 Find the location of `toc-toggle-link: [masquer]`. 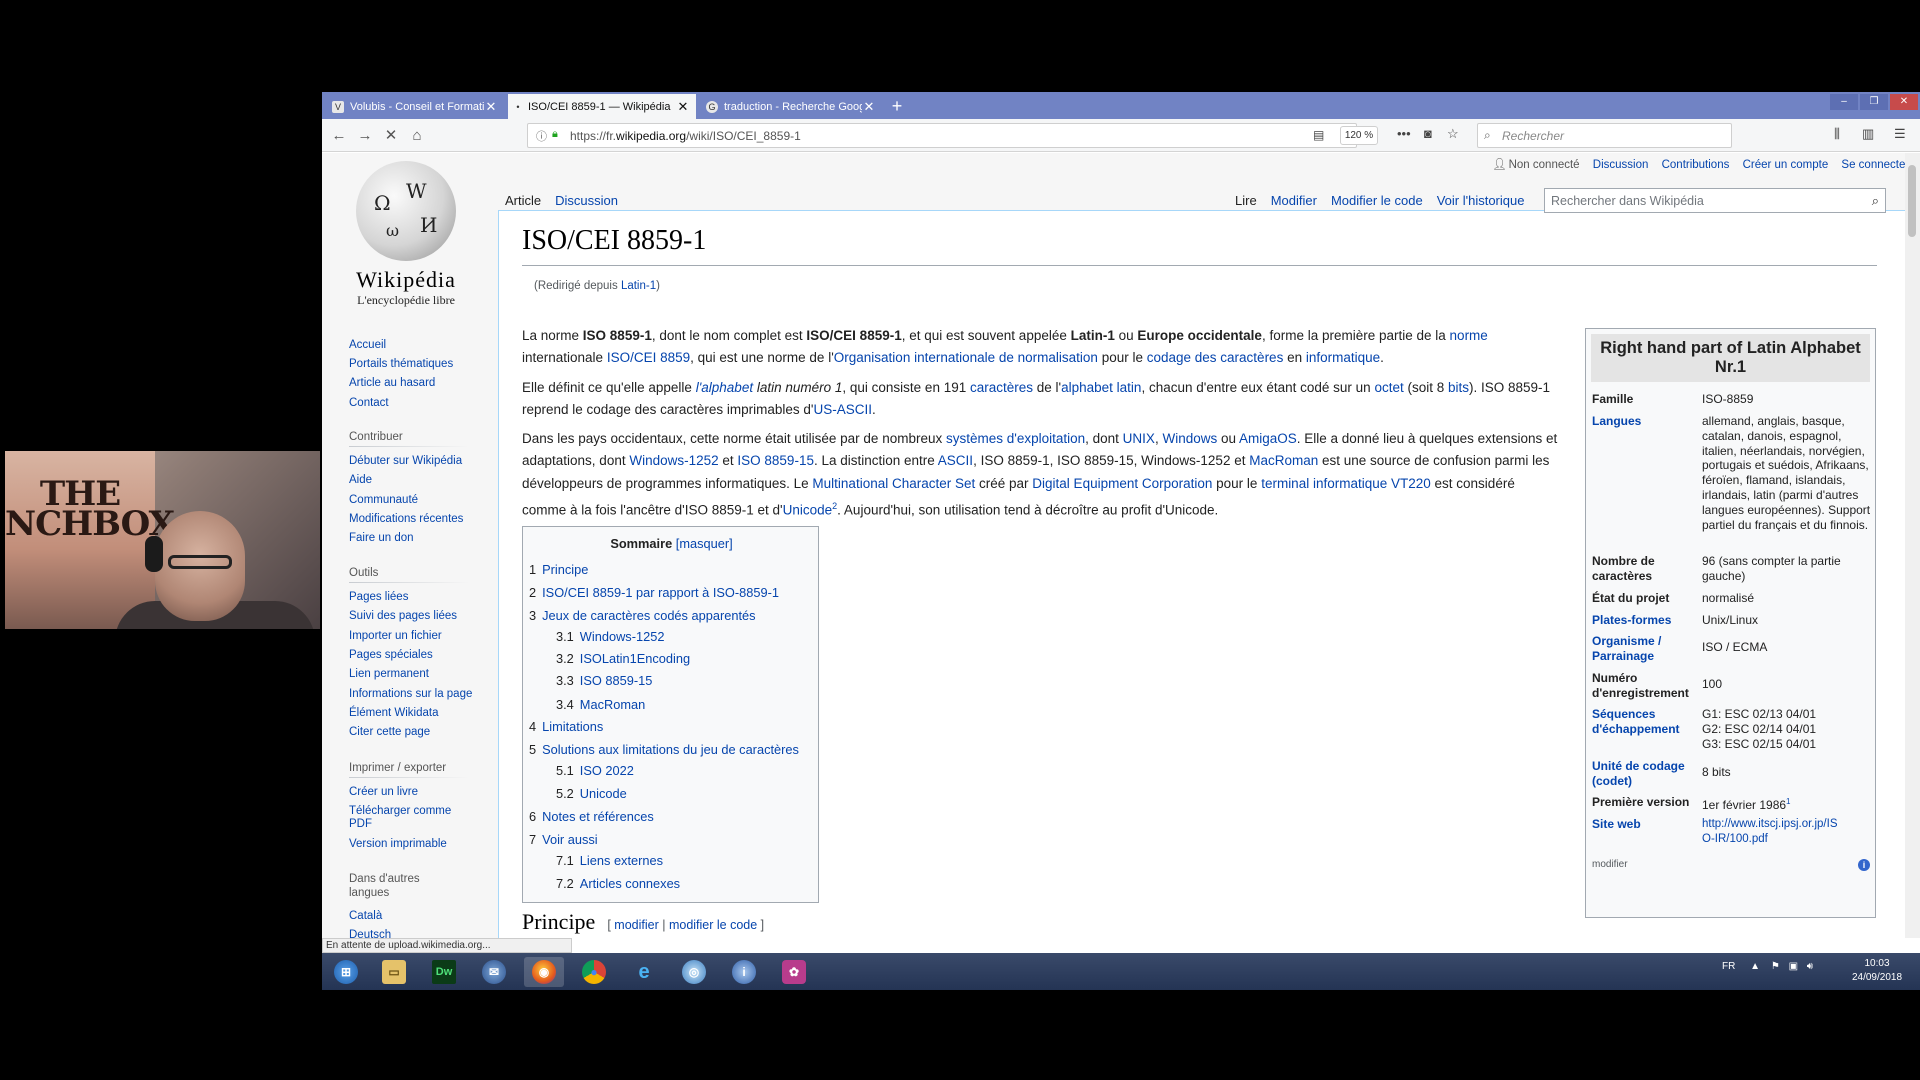

toc-toggle-link: [masquer] is located at coordinates (704, 543).